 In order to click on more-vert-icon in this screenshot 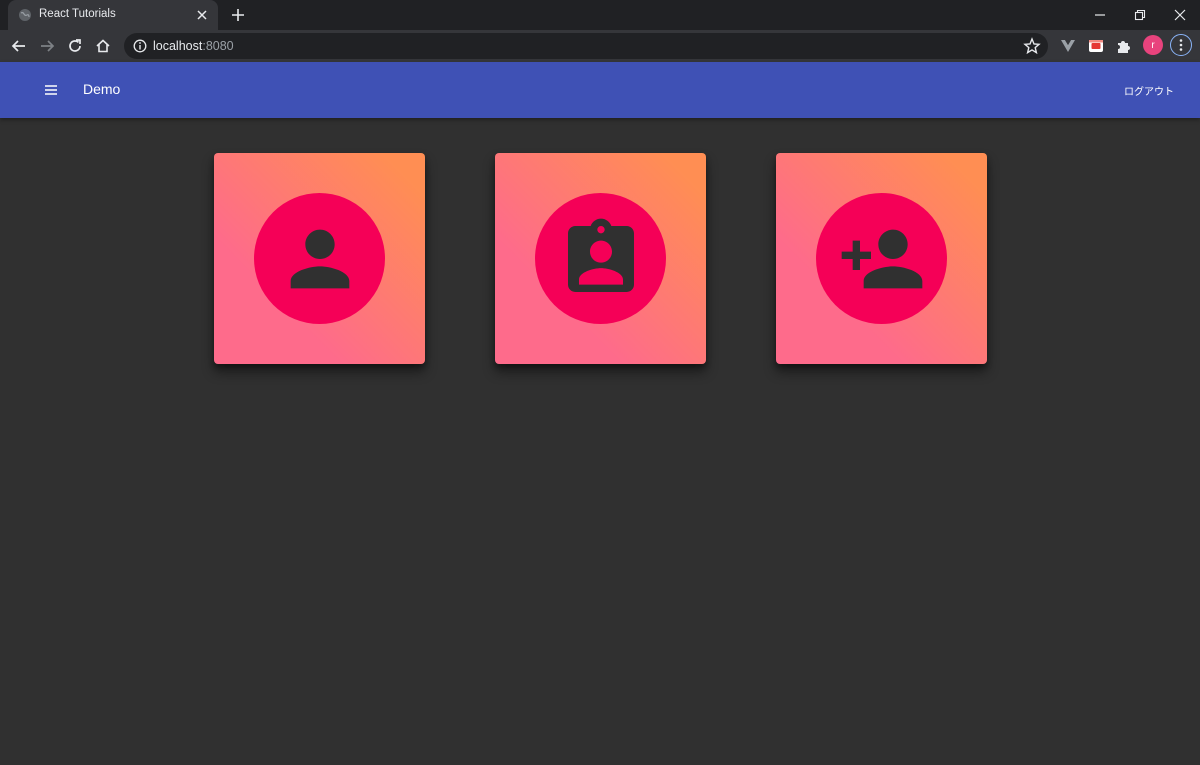, I will do `click(1181, 45)`.